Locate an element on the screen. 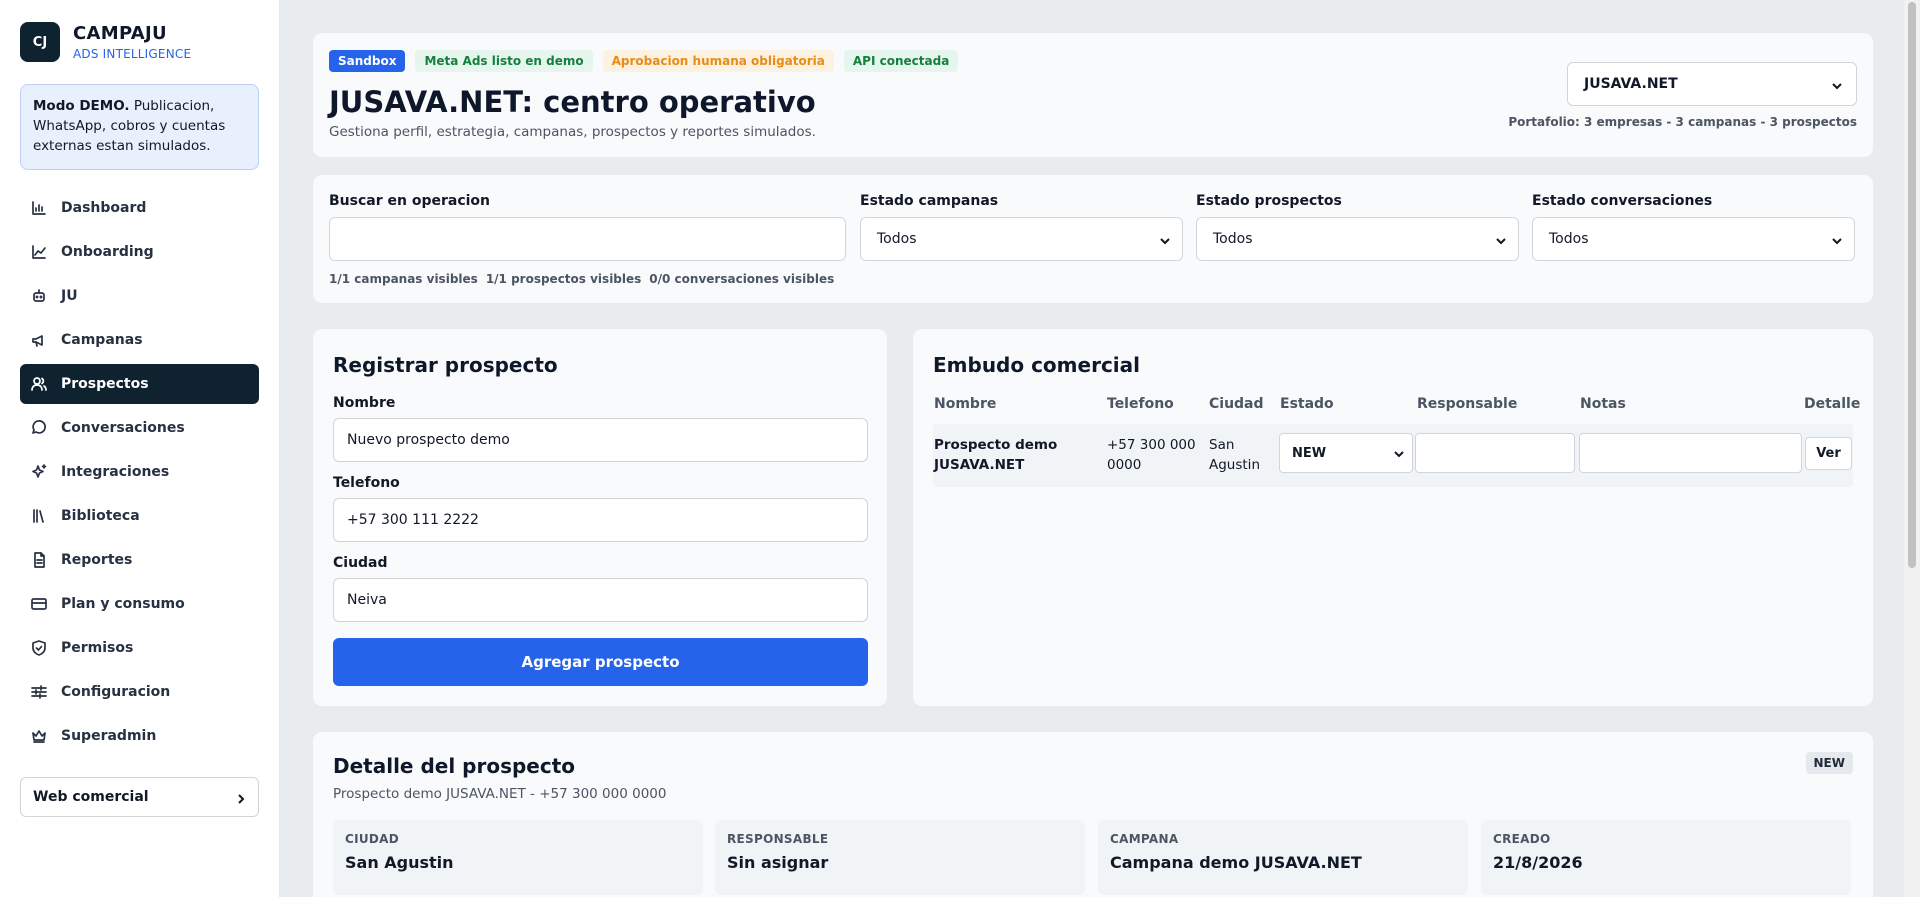 Image resolution: width=1920 pixels, height=897 pixels. prospect-status-filter: Estado prospectos Todos is located at coordinates (1357, 227).